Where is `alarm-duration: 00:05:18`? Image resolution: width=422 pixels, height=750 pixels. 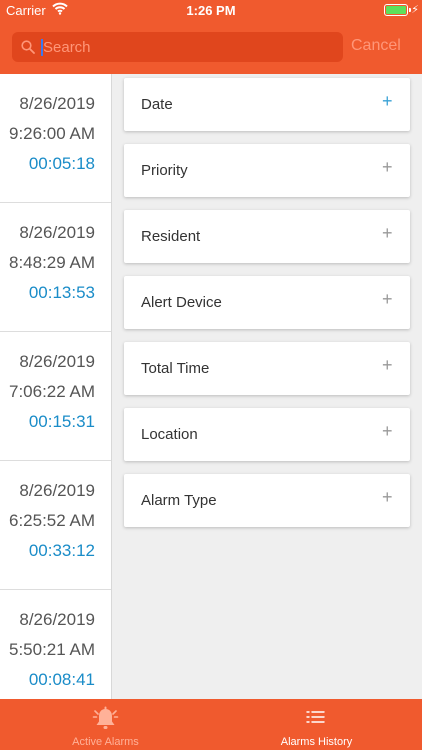 alarm-duration: 00:05:18 is located at coordinates (61, 163).